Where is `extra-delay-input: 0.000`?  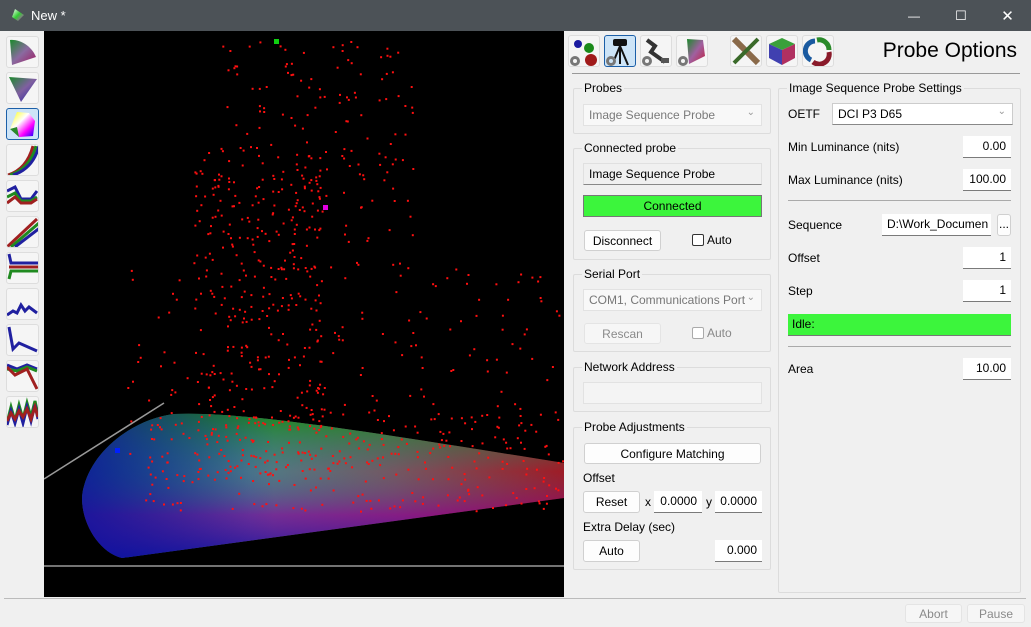
extra-delay-input: 0.000 is located at coordinates (738, 551).